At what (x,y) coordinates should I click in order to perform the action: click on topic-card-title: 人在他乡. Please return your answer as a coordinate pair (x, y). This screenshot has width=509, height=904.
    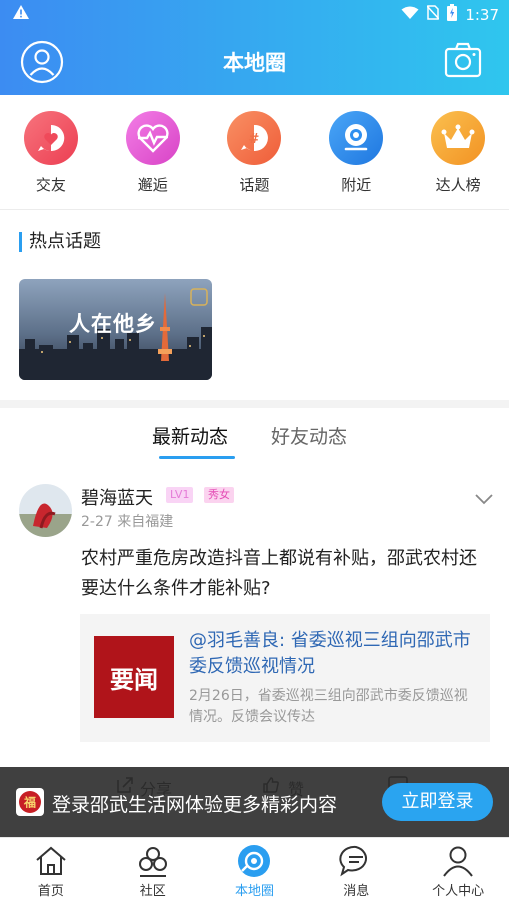
    Looking at the image, I should click on (113, 323).